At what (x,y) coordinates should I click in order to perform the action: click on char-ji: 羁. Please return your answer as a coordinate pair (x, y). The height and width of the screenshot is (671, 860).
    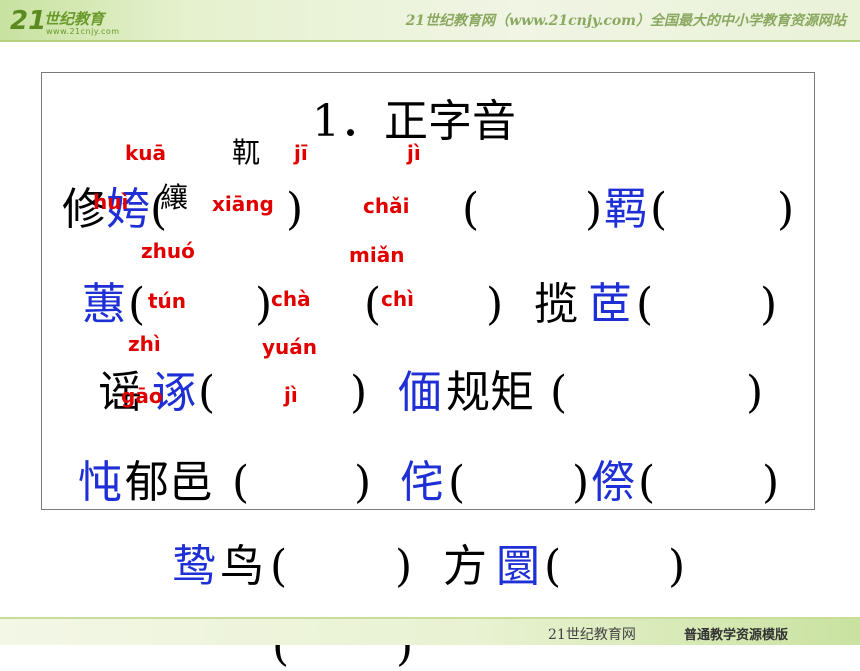
    Looking at the image, I should click on (626, 209).